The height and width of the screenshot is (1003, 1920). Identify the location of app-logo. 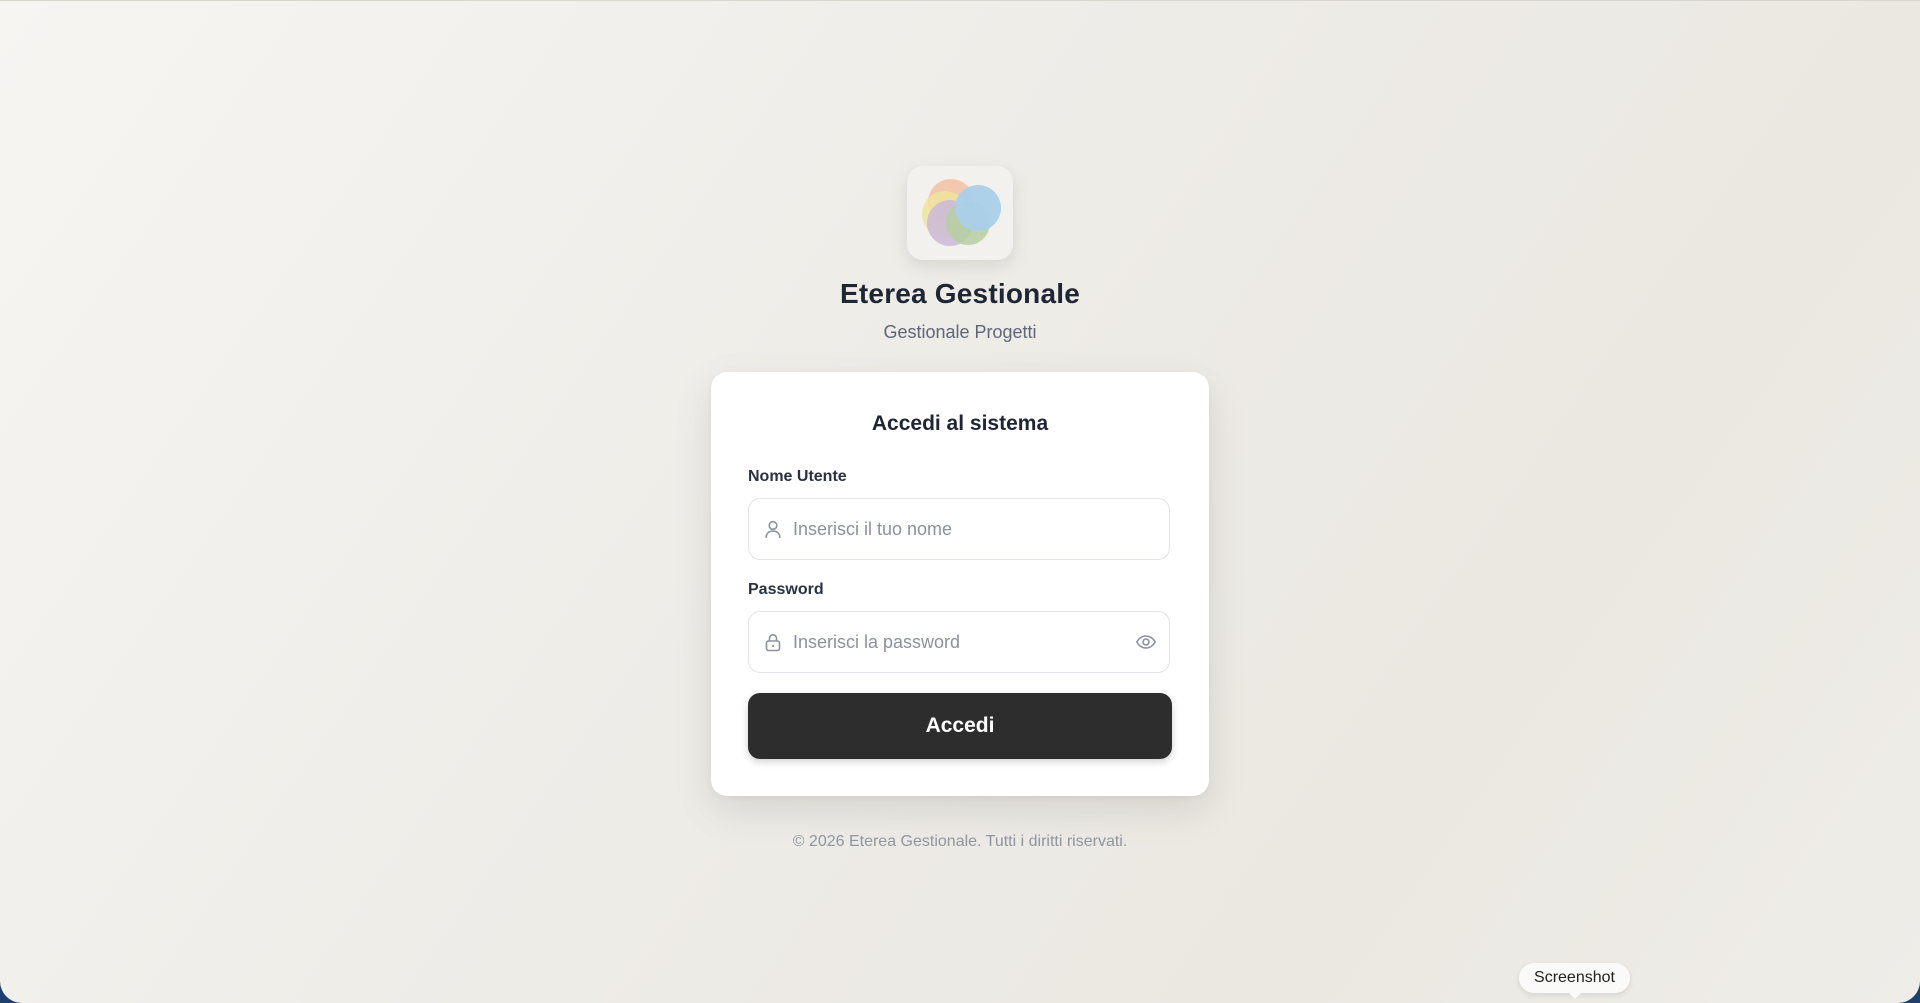
(960, 213).